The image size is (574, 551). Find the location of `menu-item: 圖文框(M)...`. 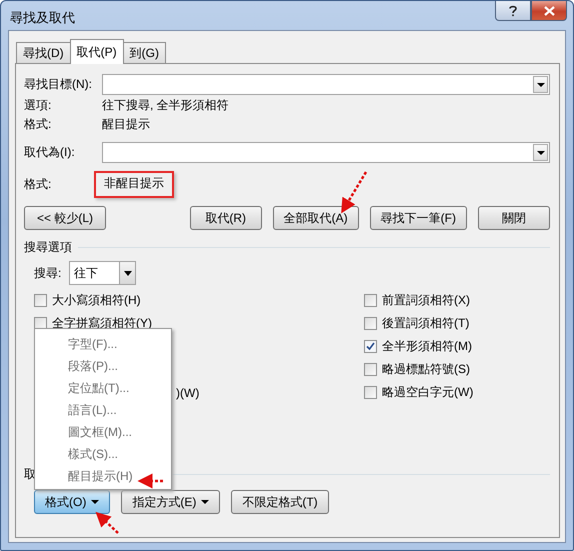

menu-item: 圖文框(M)... is located at coordinates (103, 432).